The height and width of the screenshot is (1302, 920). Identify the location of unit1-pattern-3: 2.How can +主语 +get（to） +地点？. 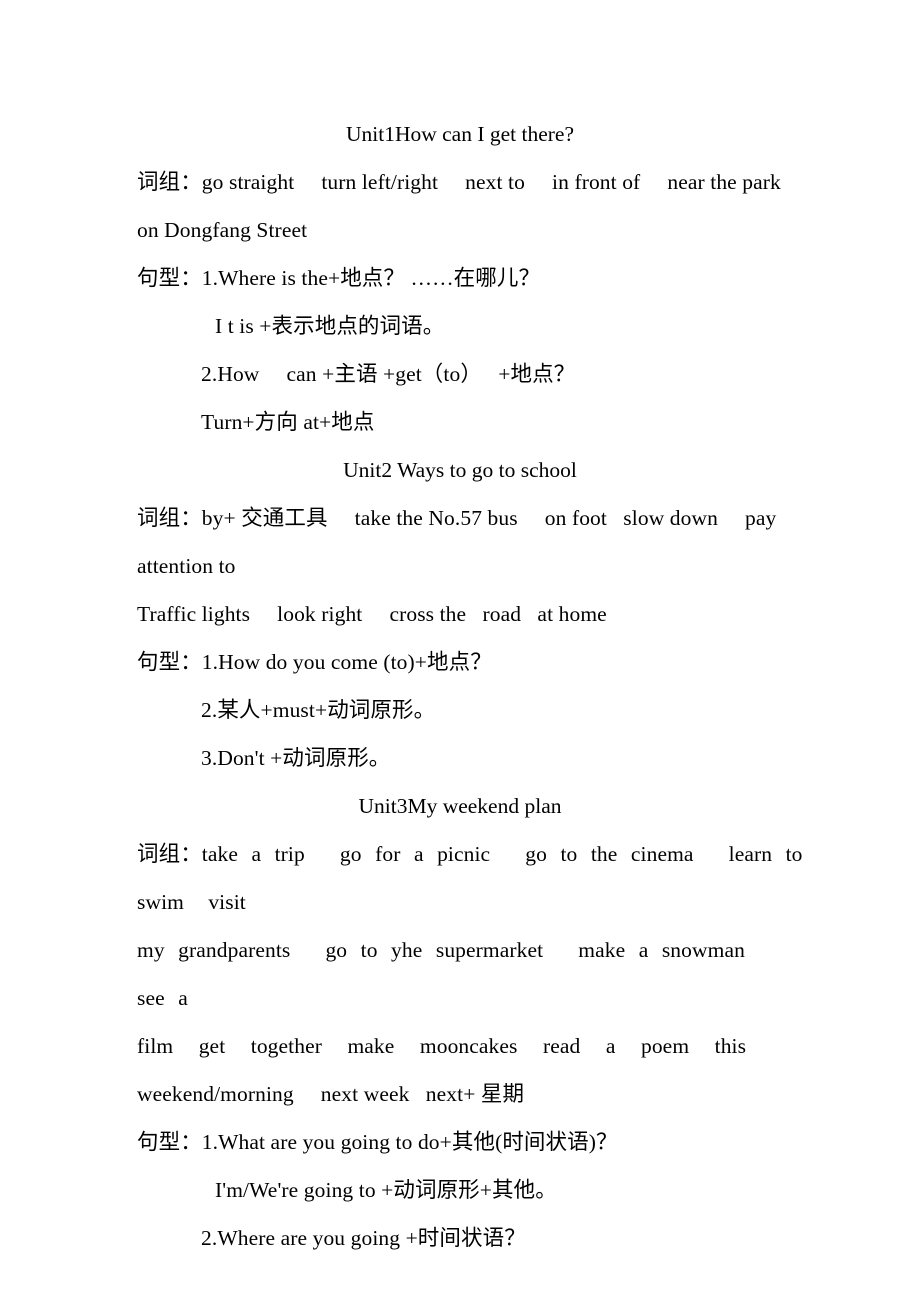
(388, 374).